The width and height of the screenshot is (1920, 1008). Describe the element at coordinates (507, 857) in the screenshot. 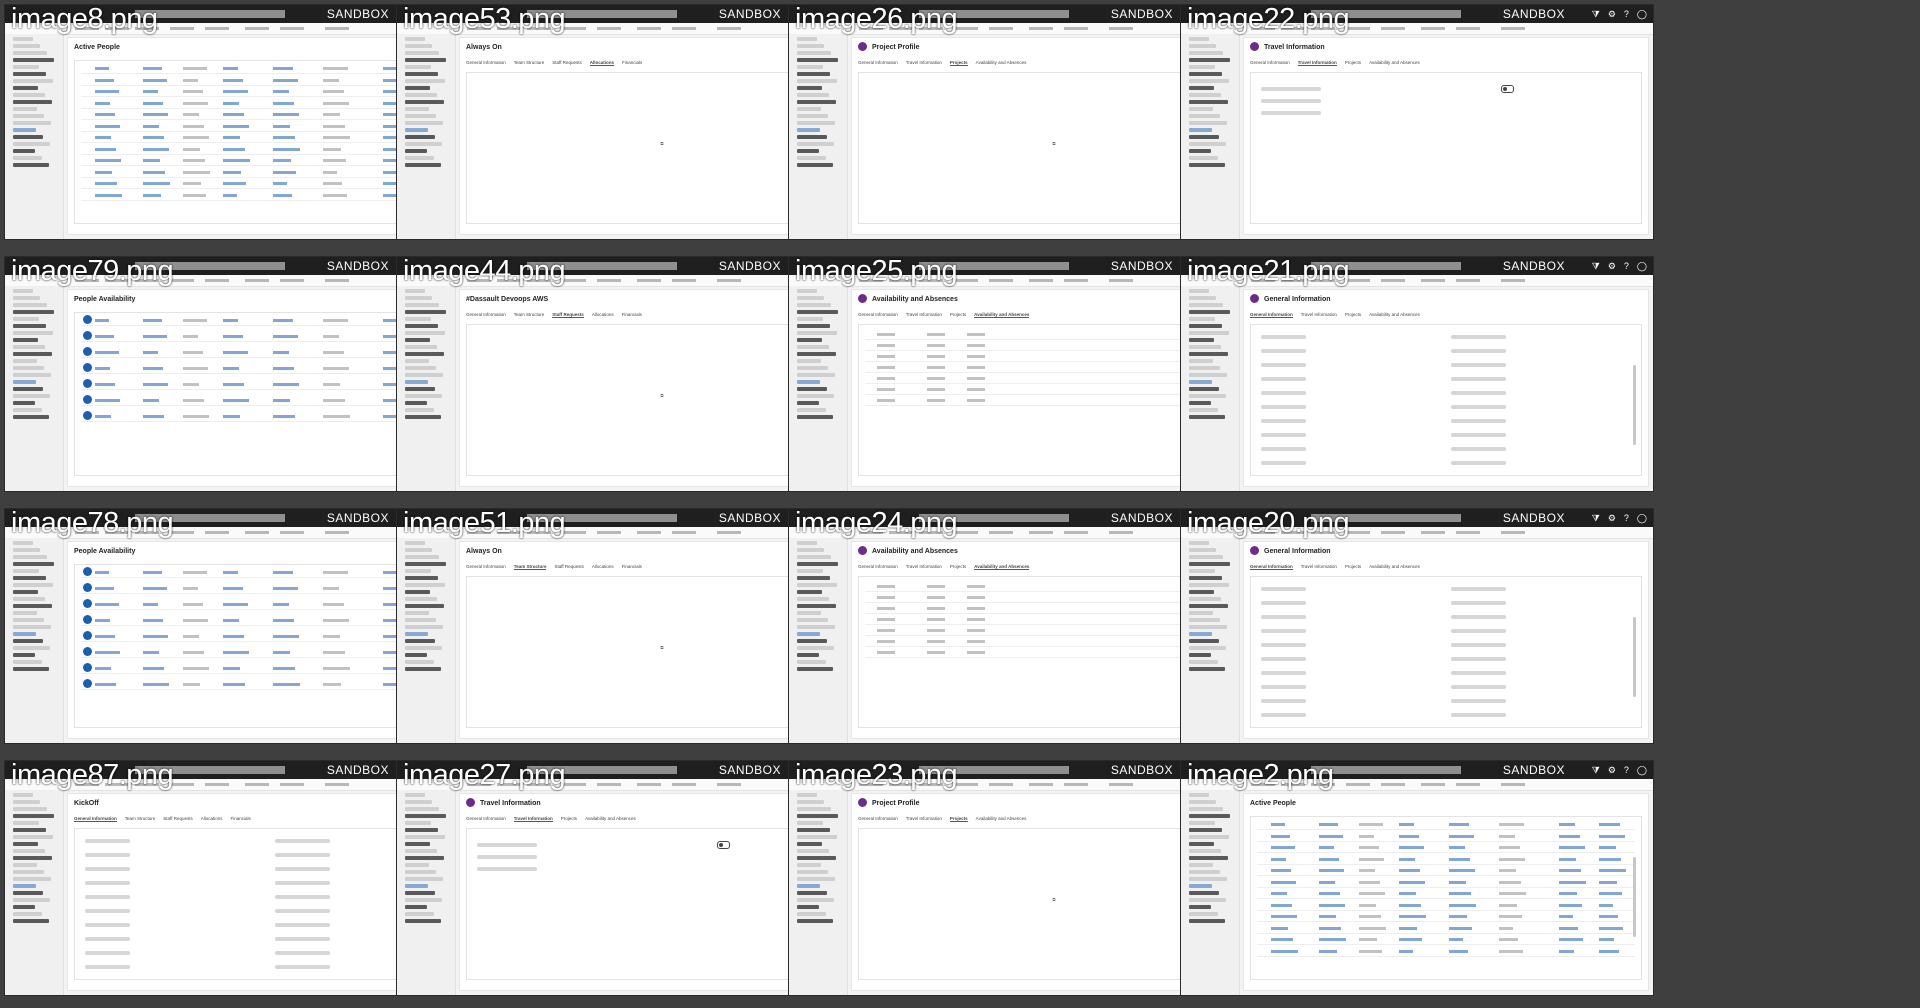

I see `visa-field` at that location.